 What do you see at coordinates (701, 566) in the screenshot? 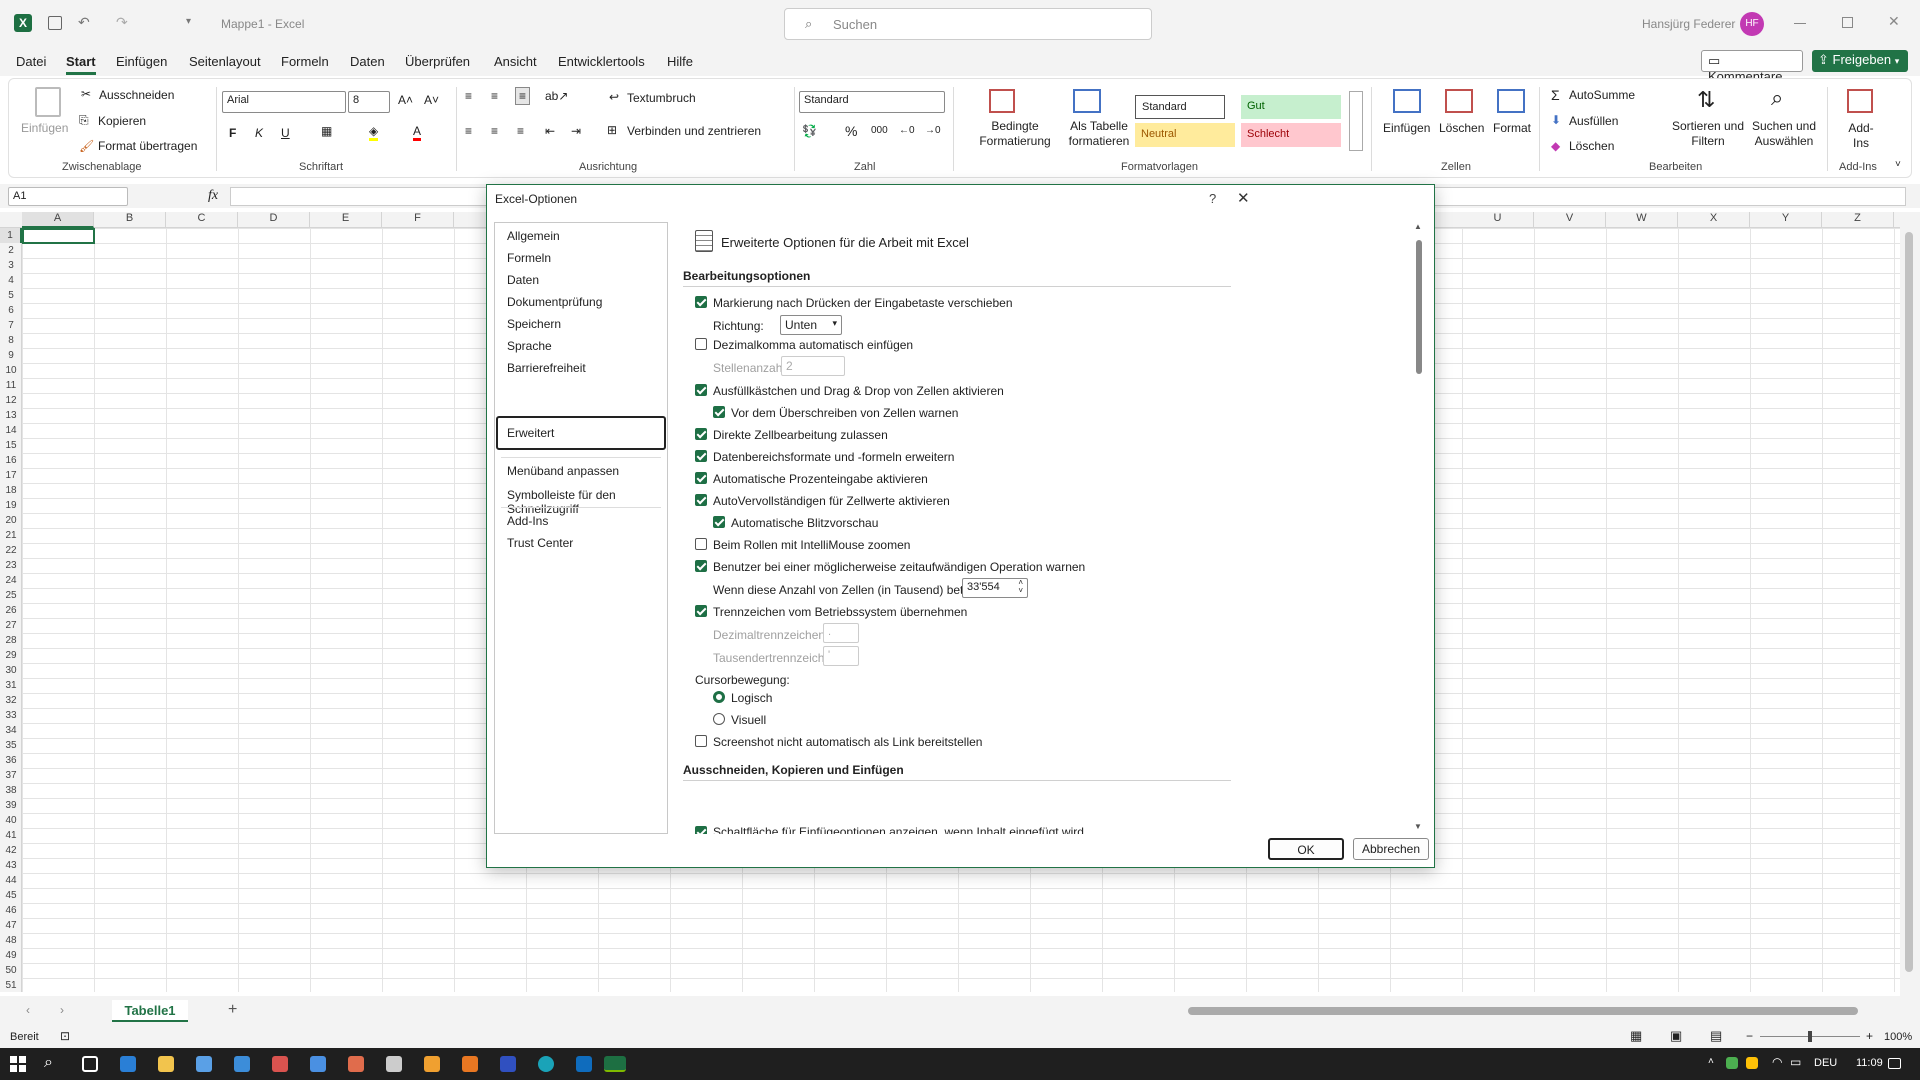
I see `checkbox-time-warning` at bounding box center [701, 566].